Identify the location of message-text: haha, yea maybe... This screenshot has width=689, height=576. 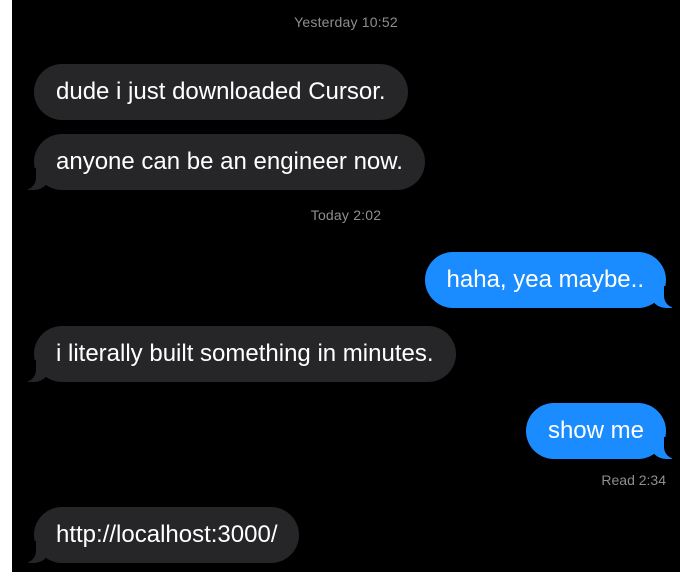
(545, 279).